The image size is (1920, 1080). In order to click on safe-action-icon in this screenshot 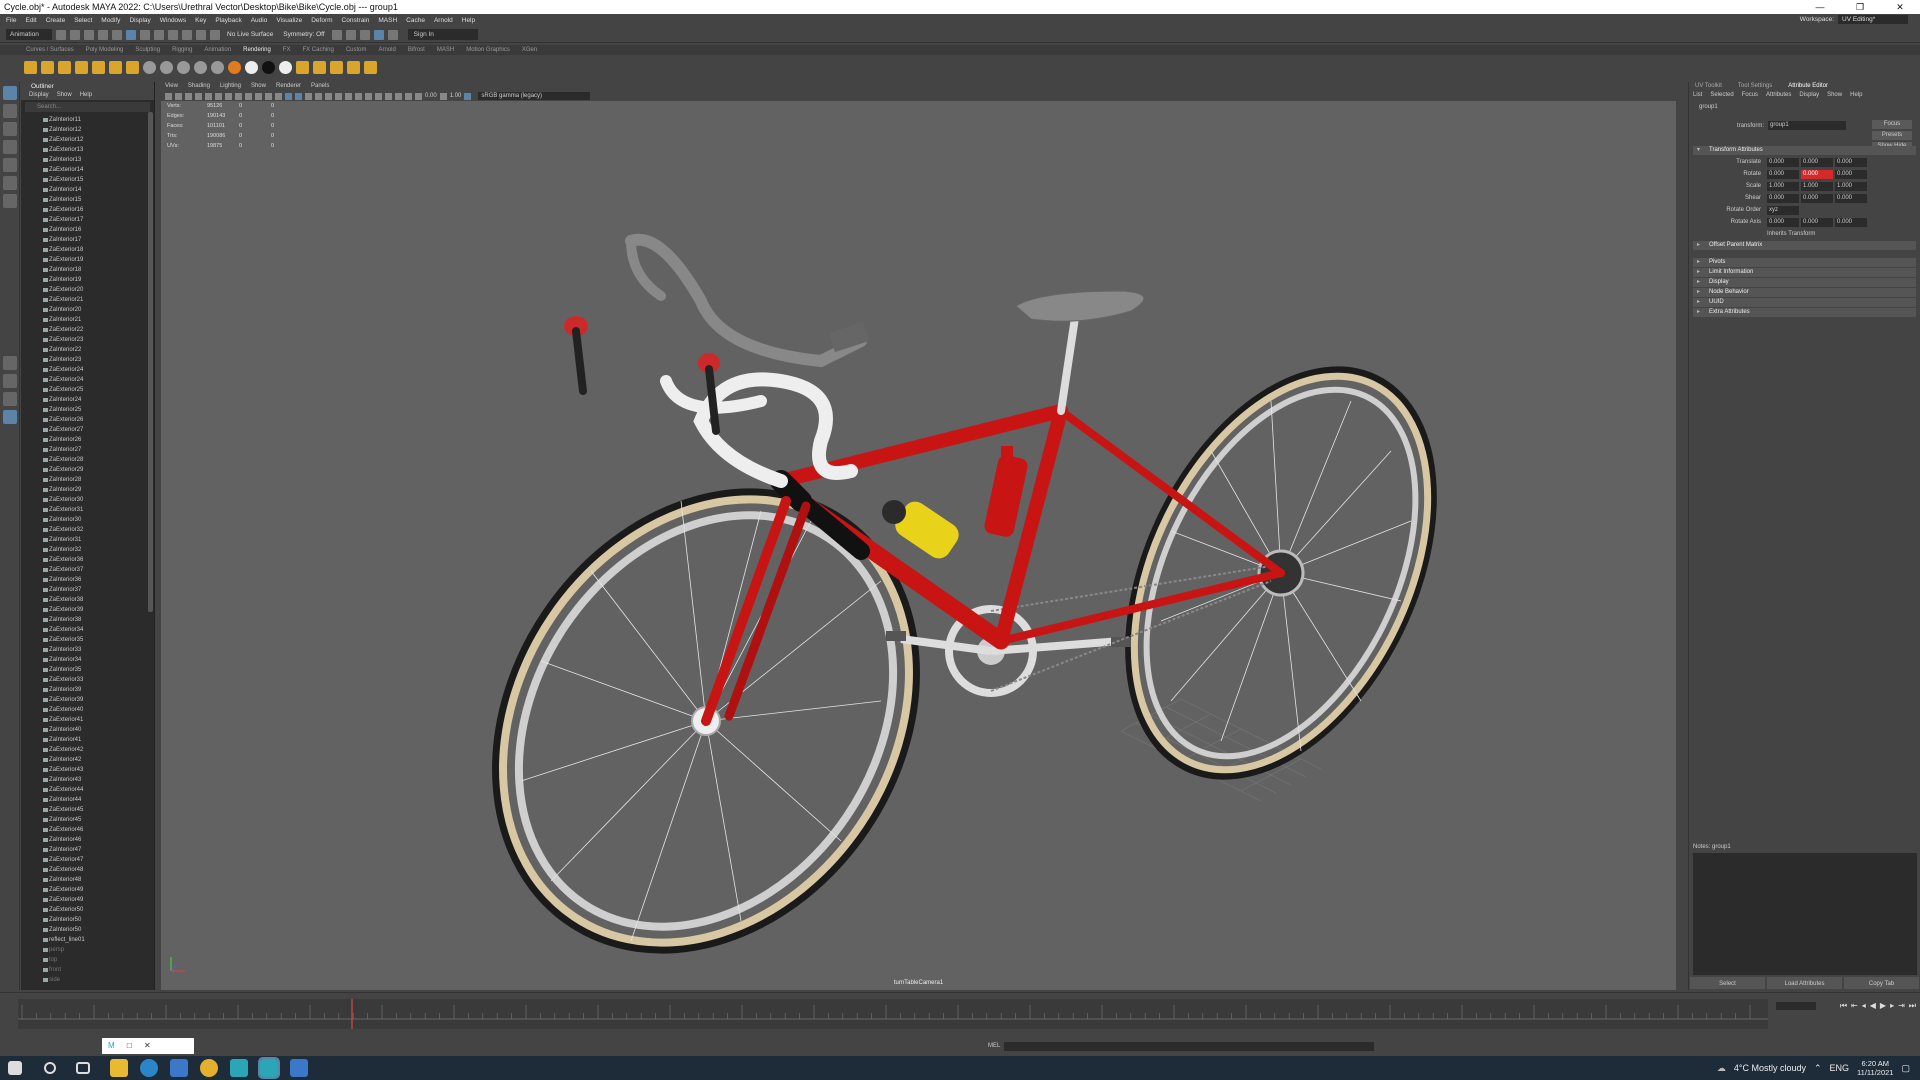, I will do `click(258, 96)`.